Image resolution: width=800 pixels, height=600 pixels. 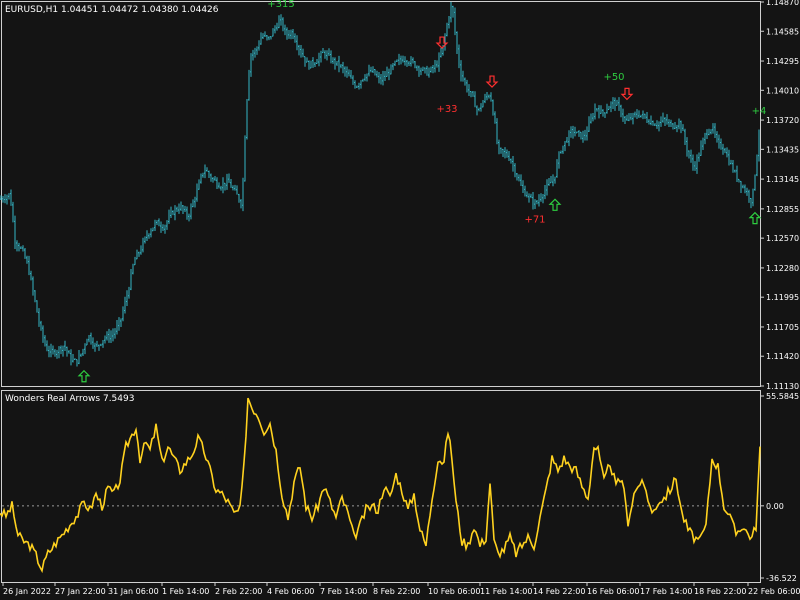 What do you see at coordinates (782, 396) in the screenshot?
I see `indicator-tick-label: 55.5845` at bounding box center [782, 396].